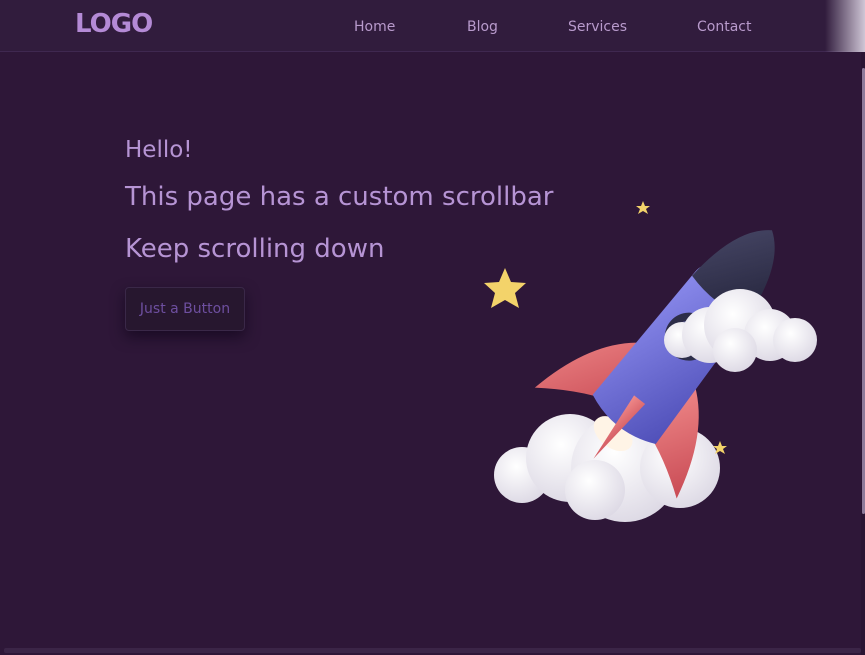 This screenshot has width=865, height=655. Describe the element at coordinates (432, 650) in the screenshot. I see `horizontal-scrollbar` at that location.